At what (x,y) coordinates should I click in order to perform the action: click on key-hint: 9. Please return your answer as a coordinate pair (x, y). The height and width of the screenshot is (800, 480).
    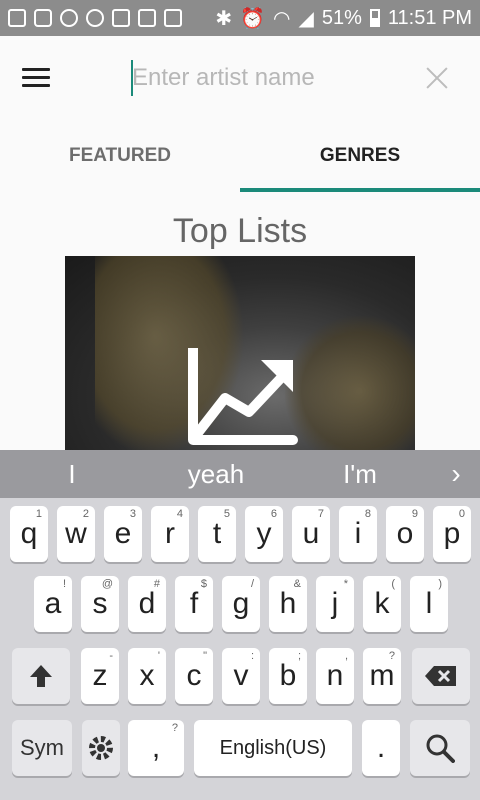
    Looking at the image, I should click on (414, 514).